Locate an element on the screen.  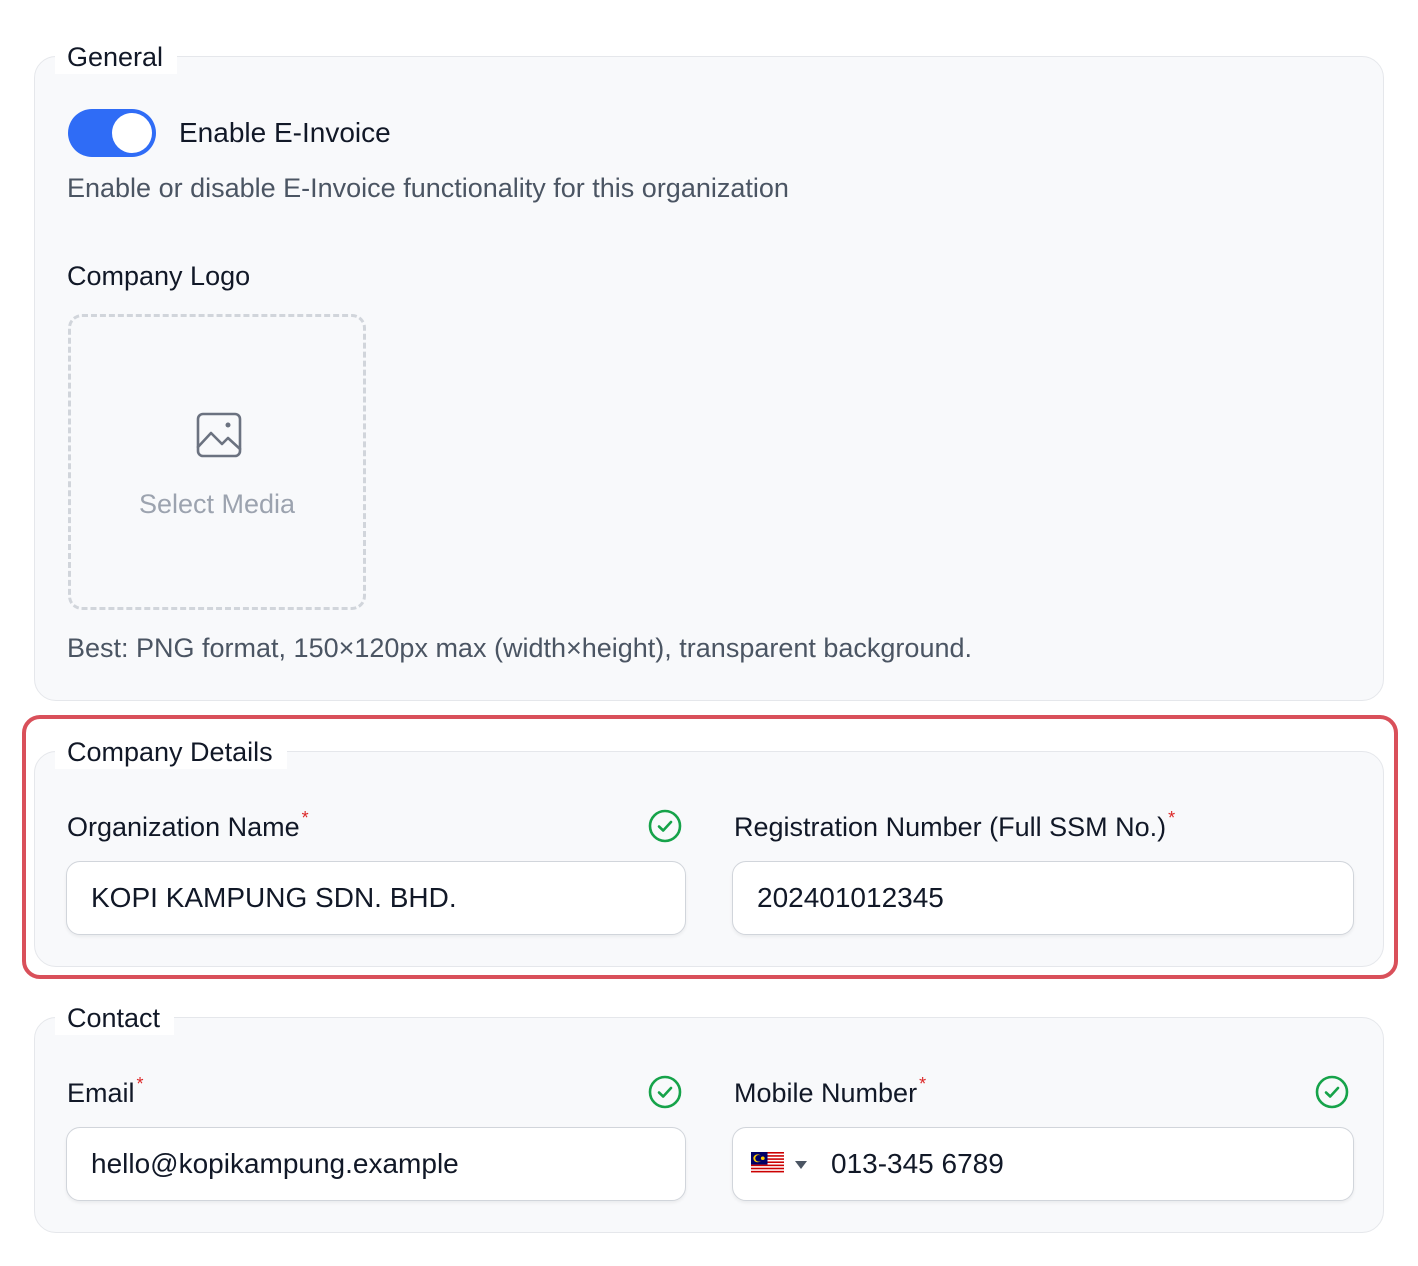
company-logo-label: Company Logo is located at coordinates (159, 276).